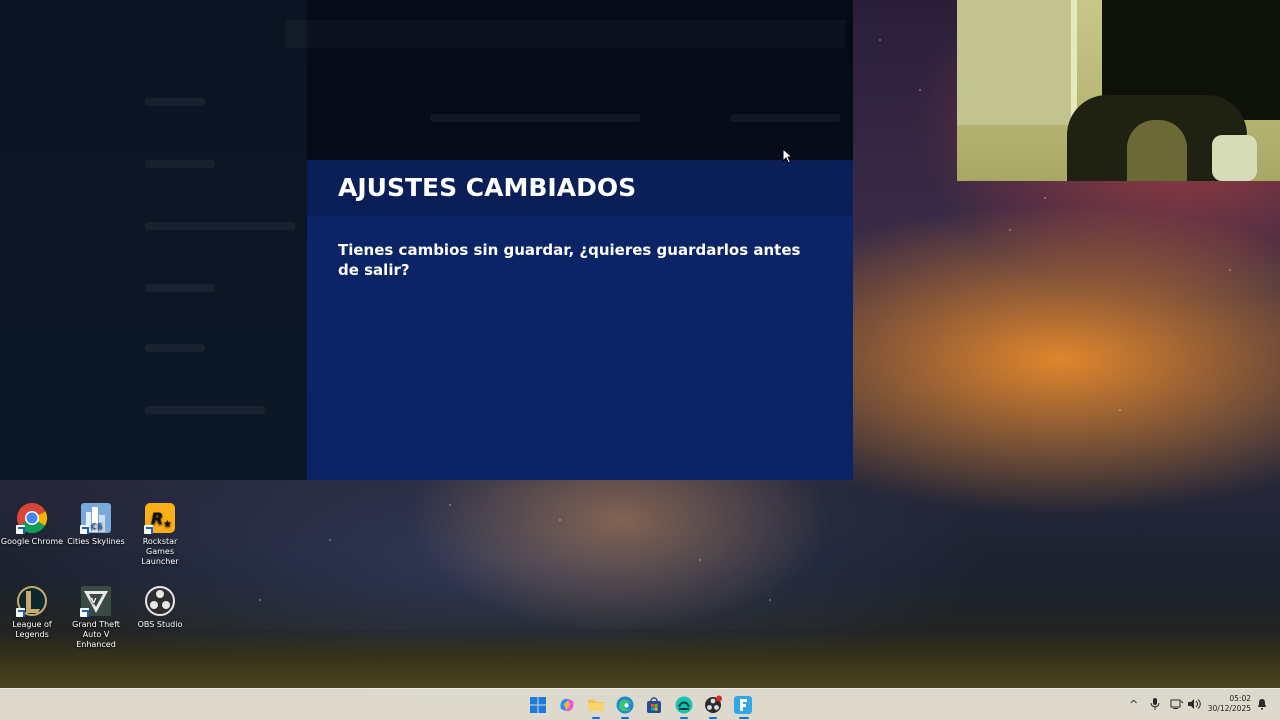 The width and height of the screenshot is (1280, 720). What do you see at coordinates (640, 704) in the screenshot?
I see `taskbar: ^ 05:02 30/12/2025` at bounding box center [640, 704].